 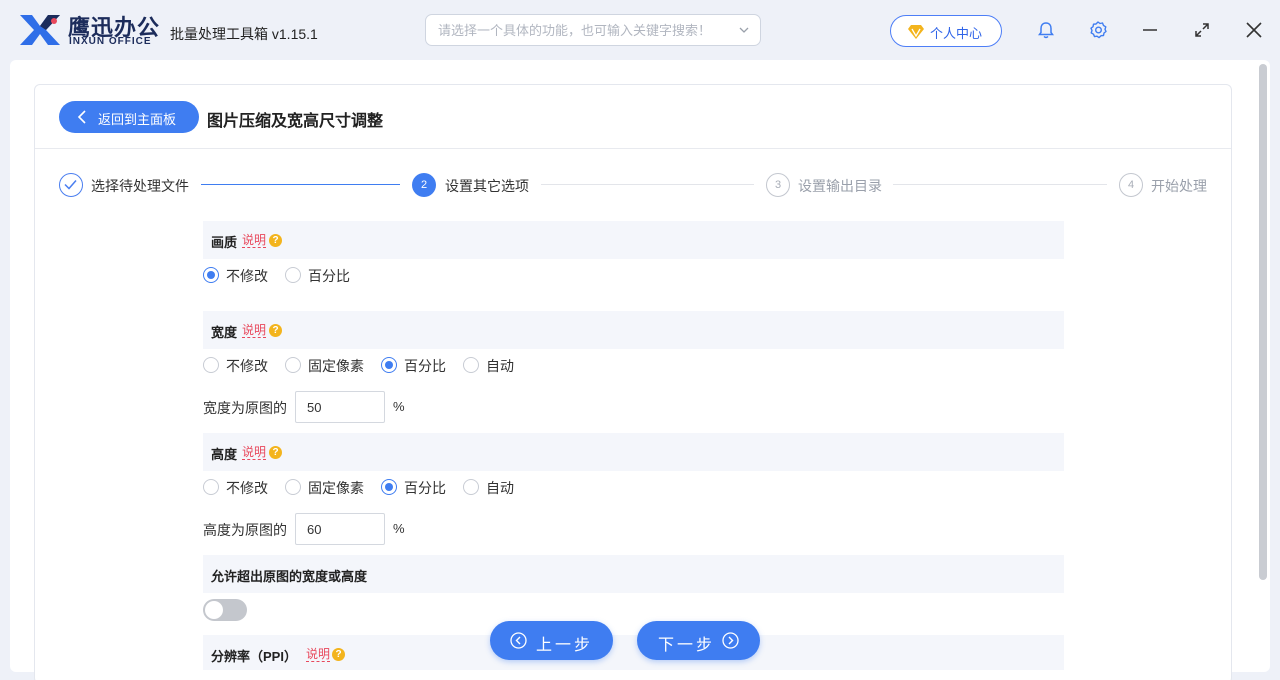 I want to click on width-radio-auto, so click(x=471, y=365).